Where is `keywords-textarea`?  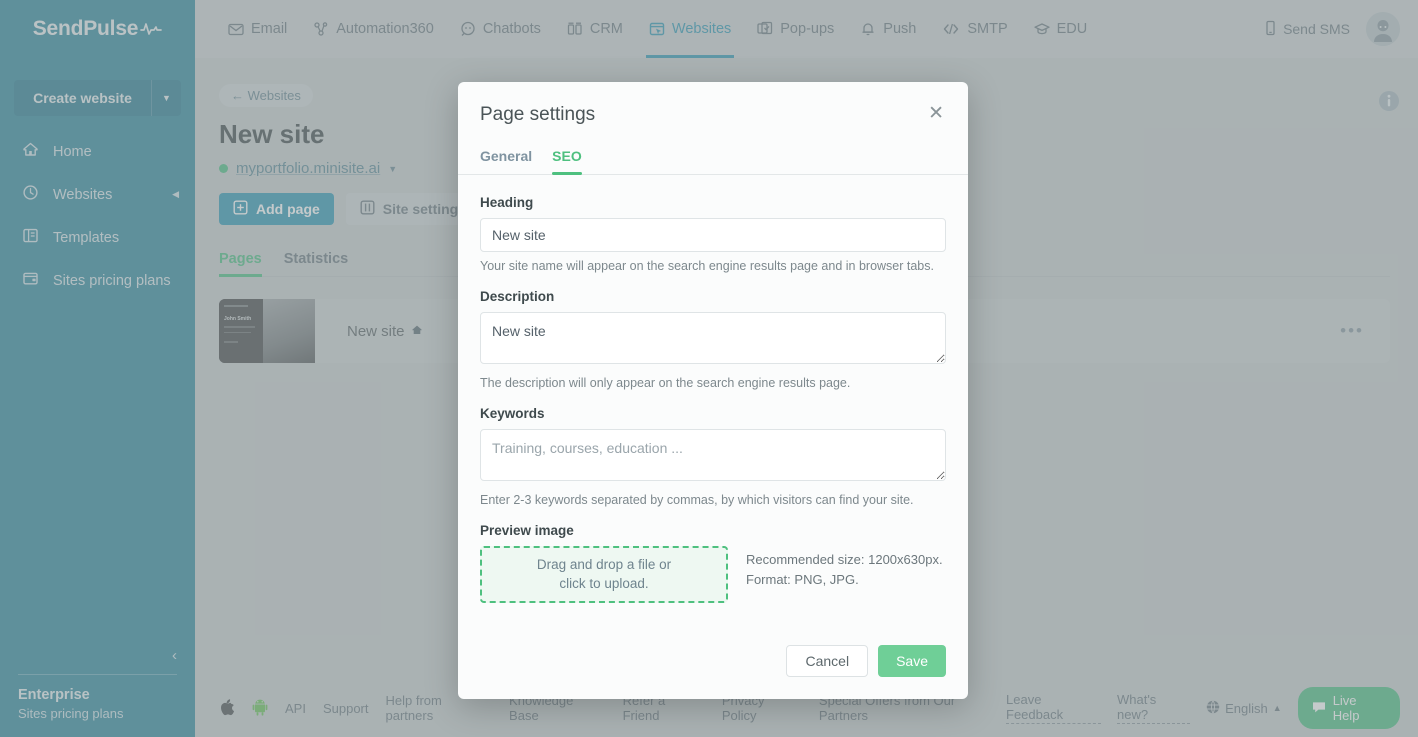 keywords-textarea is located at coordinates (713, 455).